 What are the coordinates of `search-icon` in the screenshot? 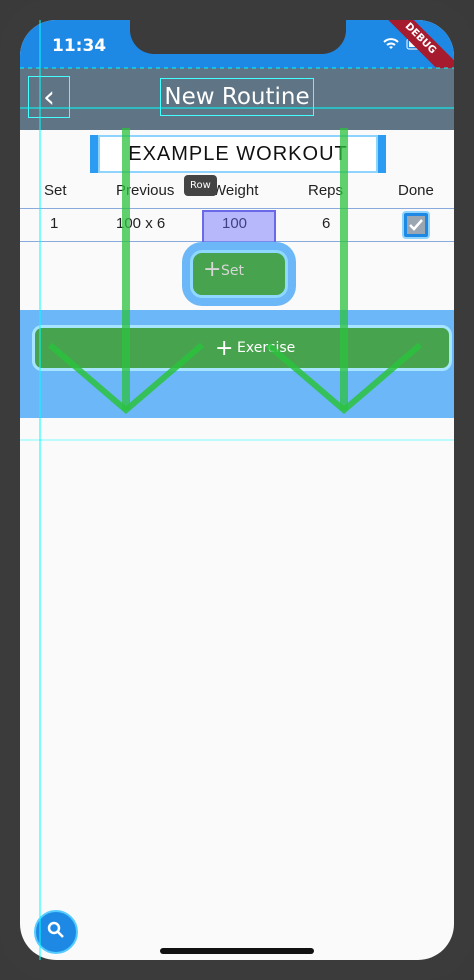 It's located at (56, 932).